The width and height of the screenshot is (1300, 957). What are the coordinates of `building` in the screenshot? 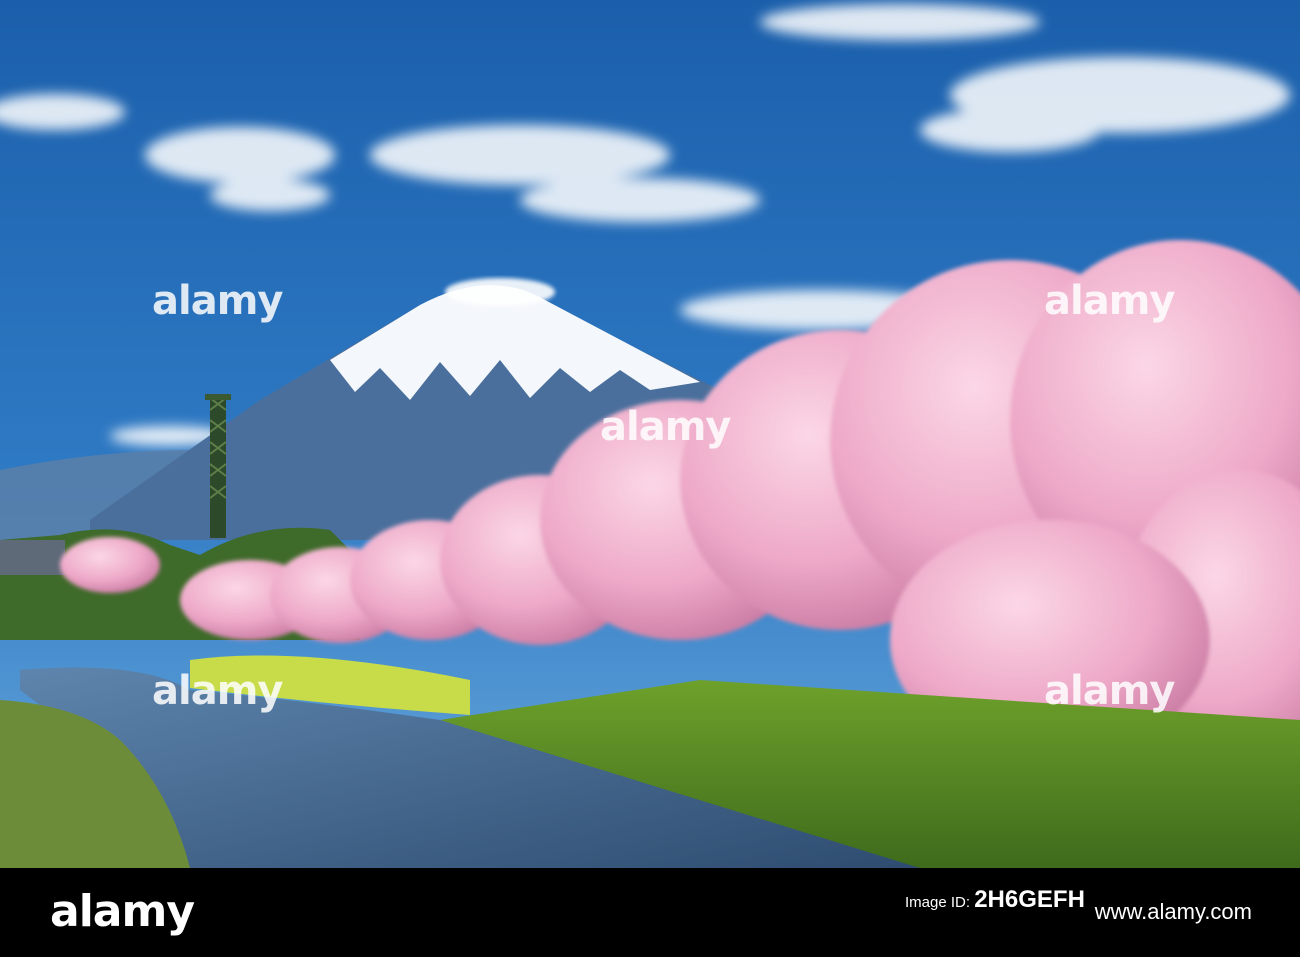 It's located at (32, 557).